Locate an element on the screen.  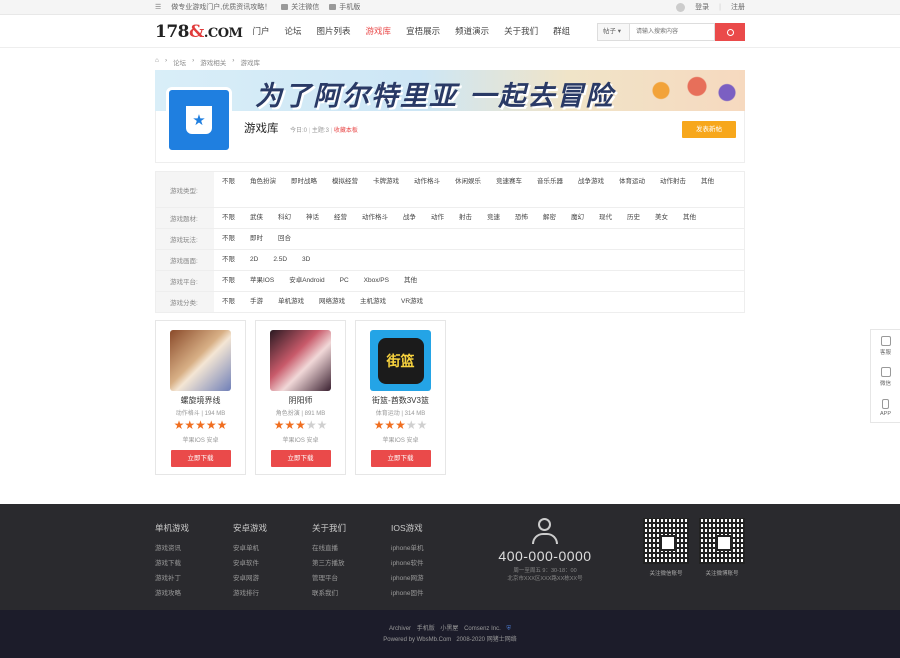
filter-option: 即时 is located at coordinates (256, 239).